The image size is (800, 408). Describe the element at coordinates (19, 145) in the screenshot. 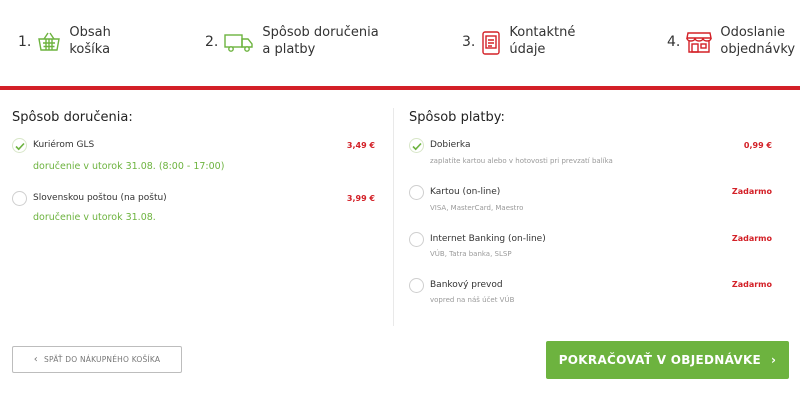

I see `delivery-radio-gls` at that location.